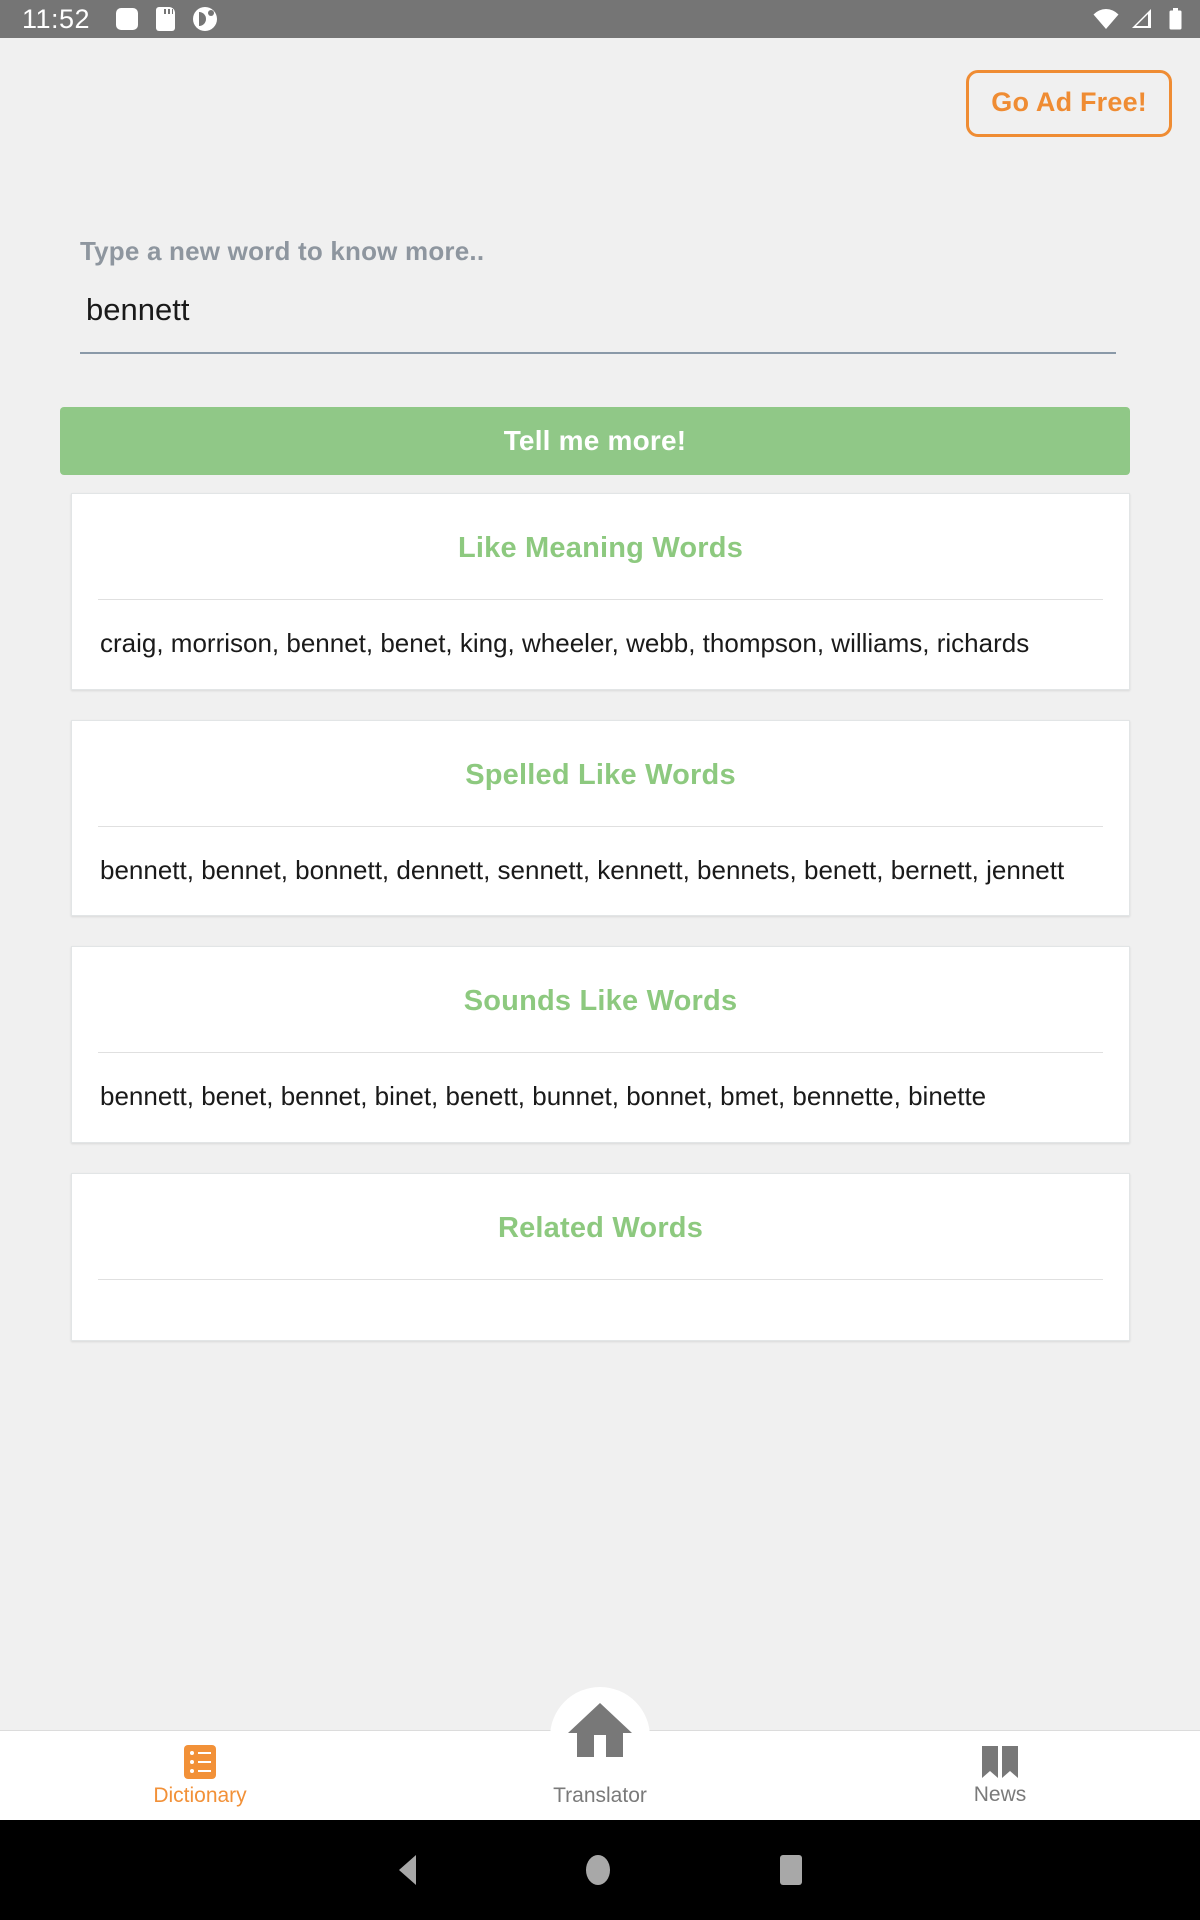 This screenshot has width=1200, height=1920. I want to click on app-circle-icon, so click(205, 19).